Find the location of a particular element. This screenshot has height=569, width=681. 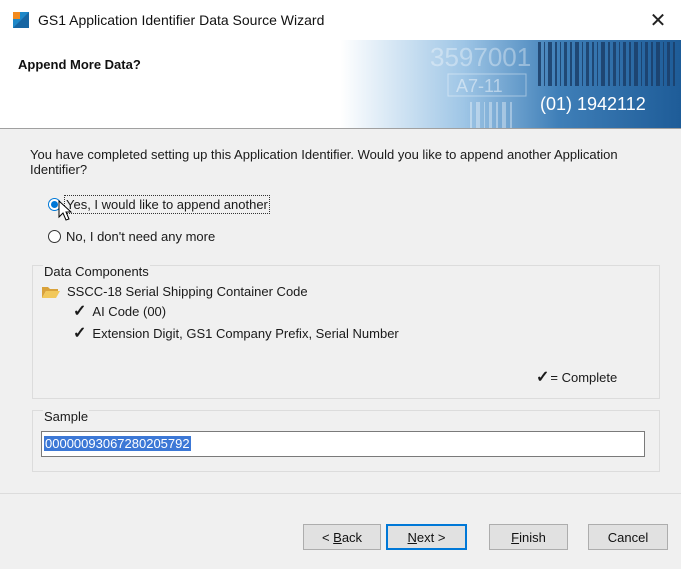

next-button-rest: ext > is located at coordinates (431, 537).